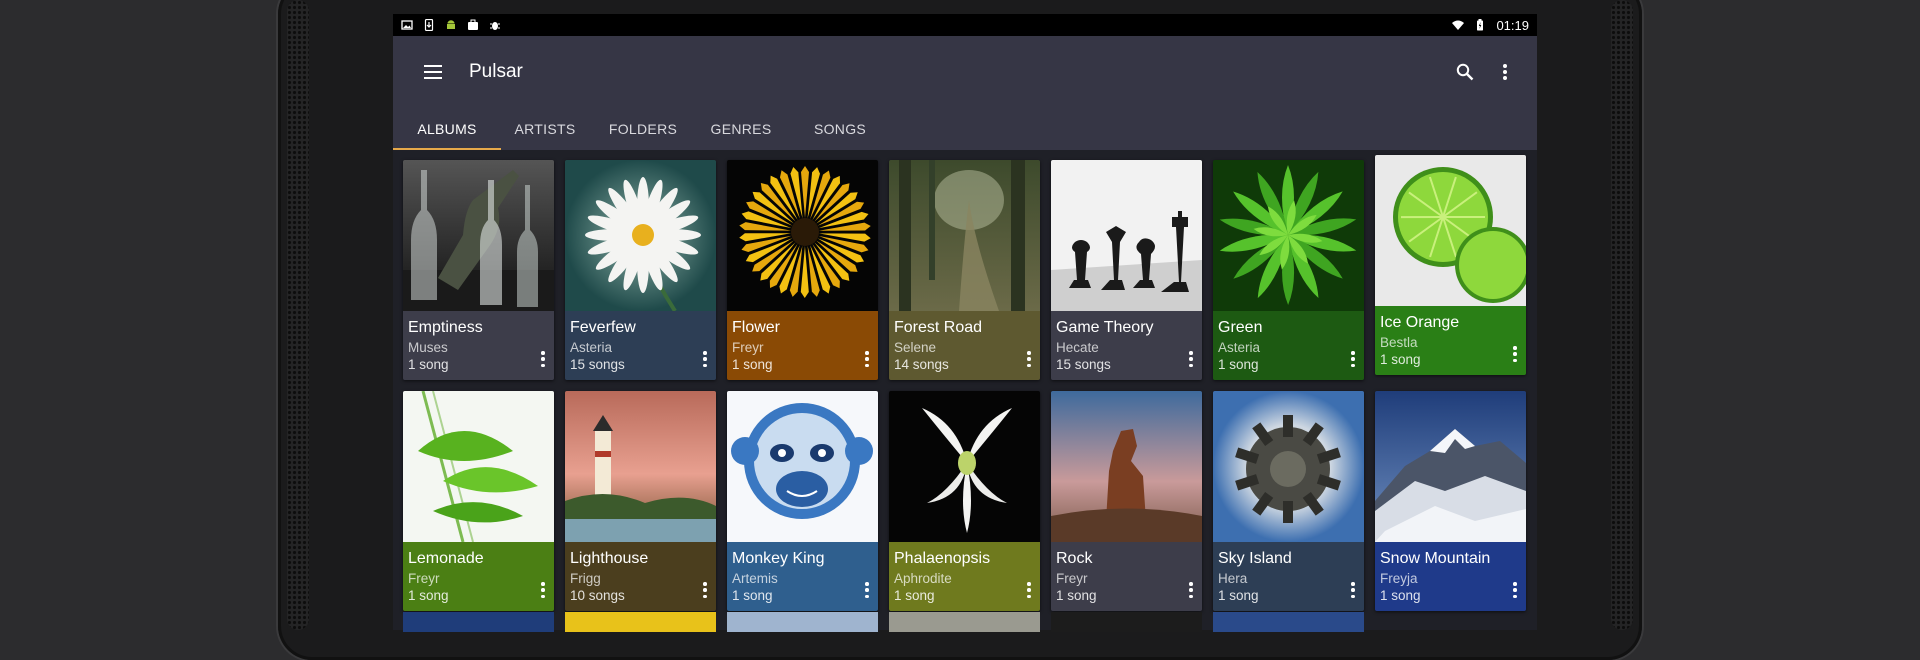 Image resolution: width=1920 pixels, height=660 pixels. I want to click on app-bar: Pulsar, so click(965, 71).